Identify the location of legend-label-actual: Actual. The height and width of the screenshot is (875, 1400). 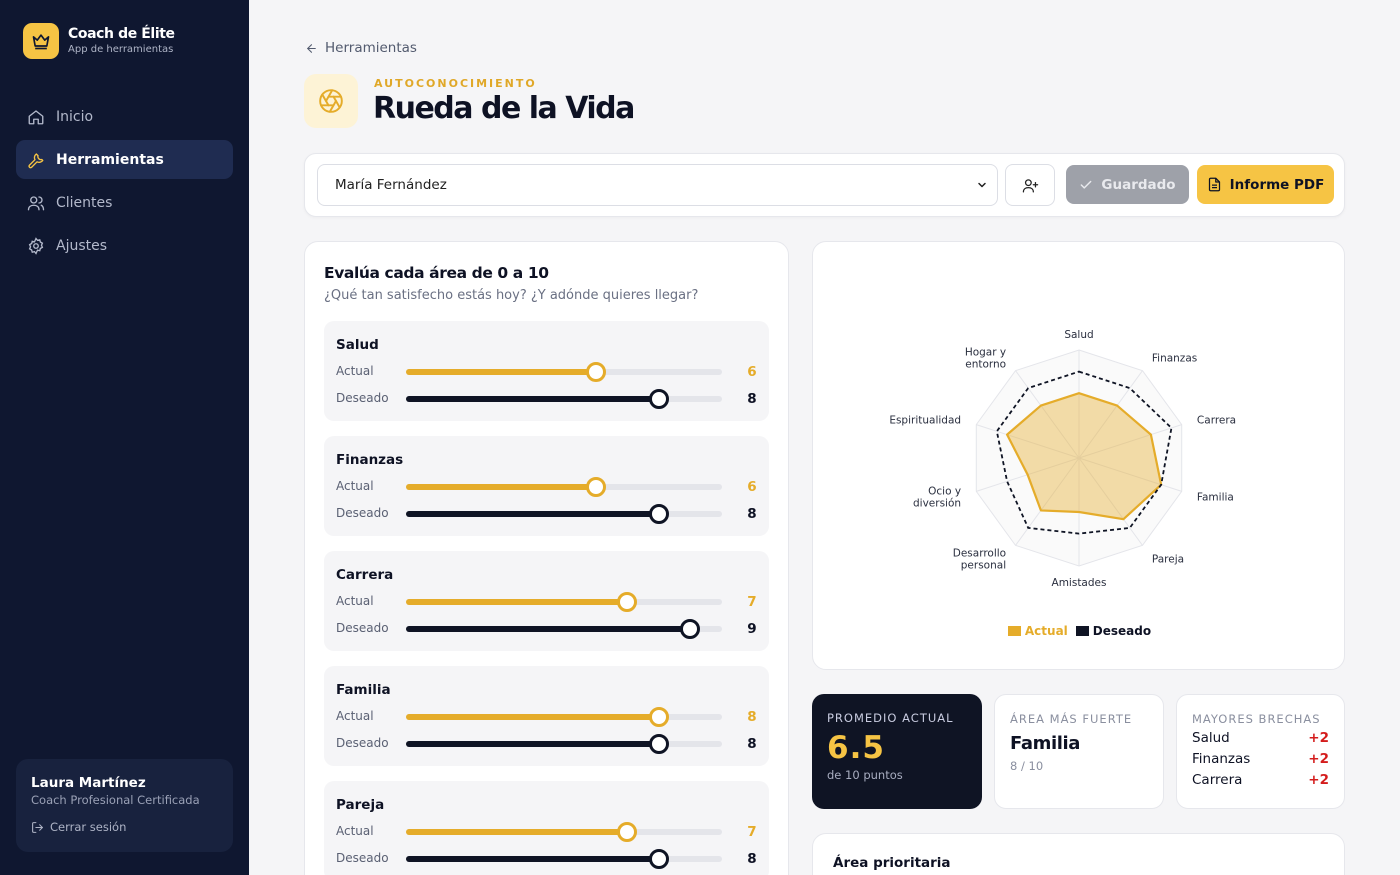
(1046, 631).